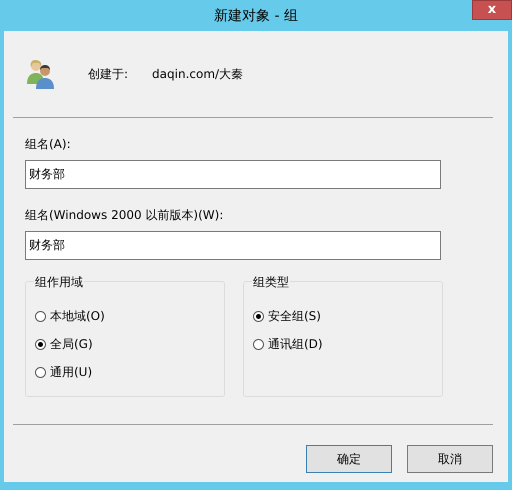  I want to click on radio-option: 通讯组(D), so click(347, 344).